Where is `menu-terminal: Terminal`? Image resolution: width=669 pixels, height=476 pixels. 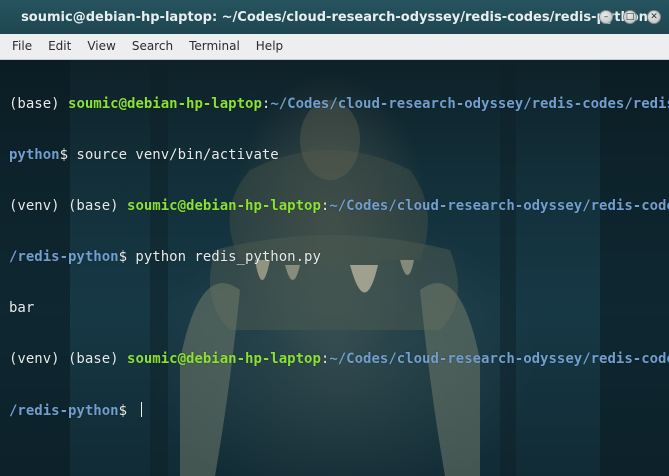 menu-terminal: Terminal is located at coordinates (214, 46).